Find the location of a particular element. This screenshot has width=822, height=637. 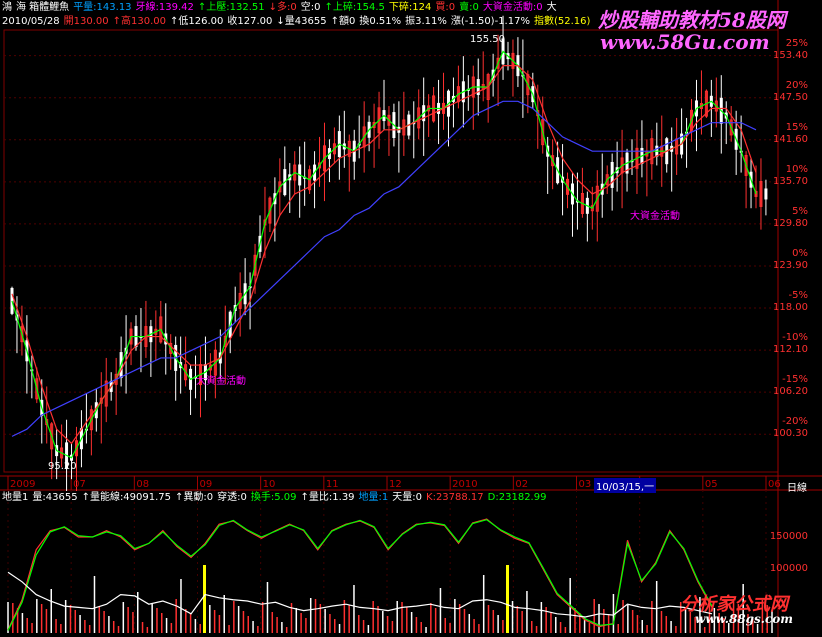

time-tick-label: 2010 is located at coordinates (465, 484).